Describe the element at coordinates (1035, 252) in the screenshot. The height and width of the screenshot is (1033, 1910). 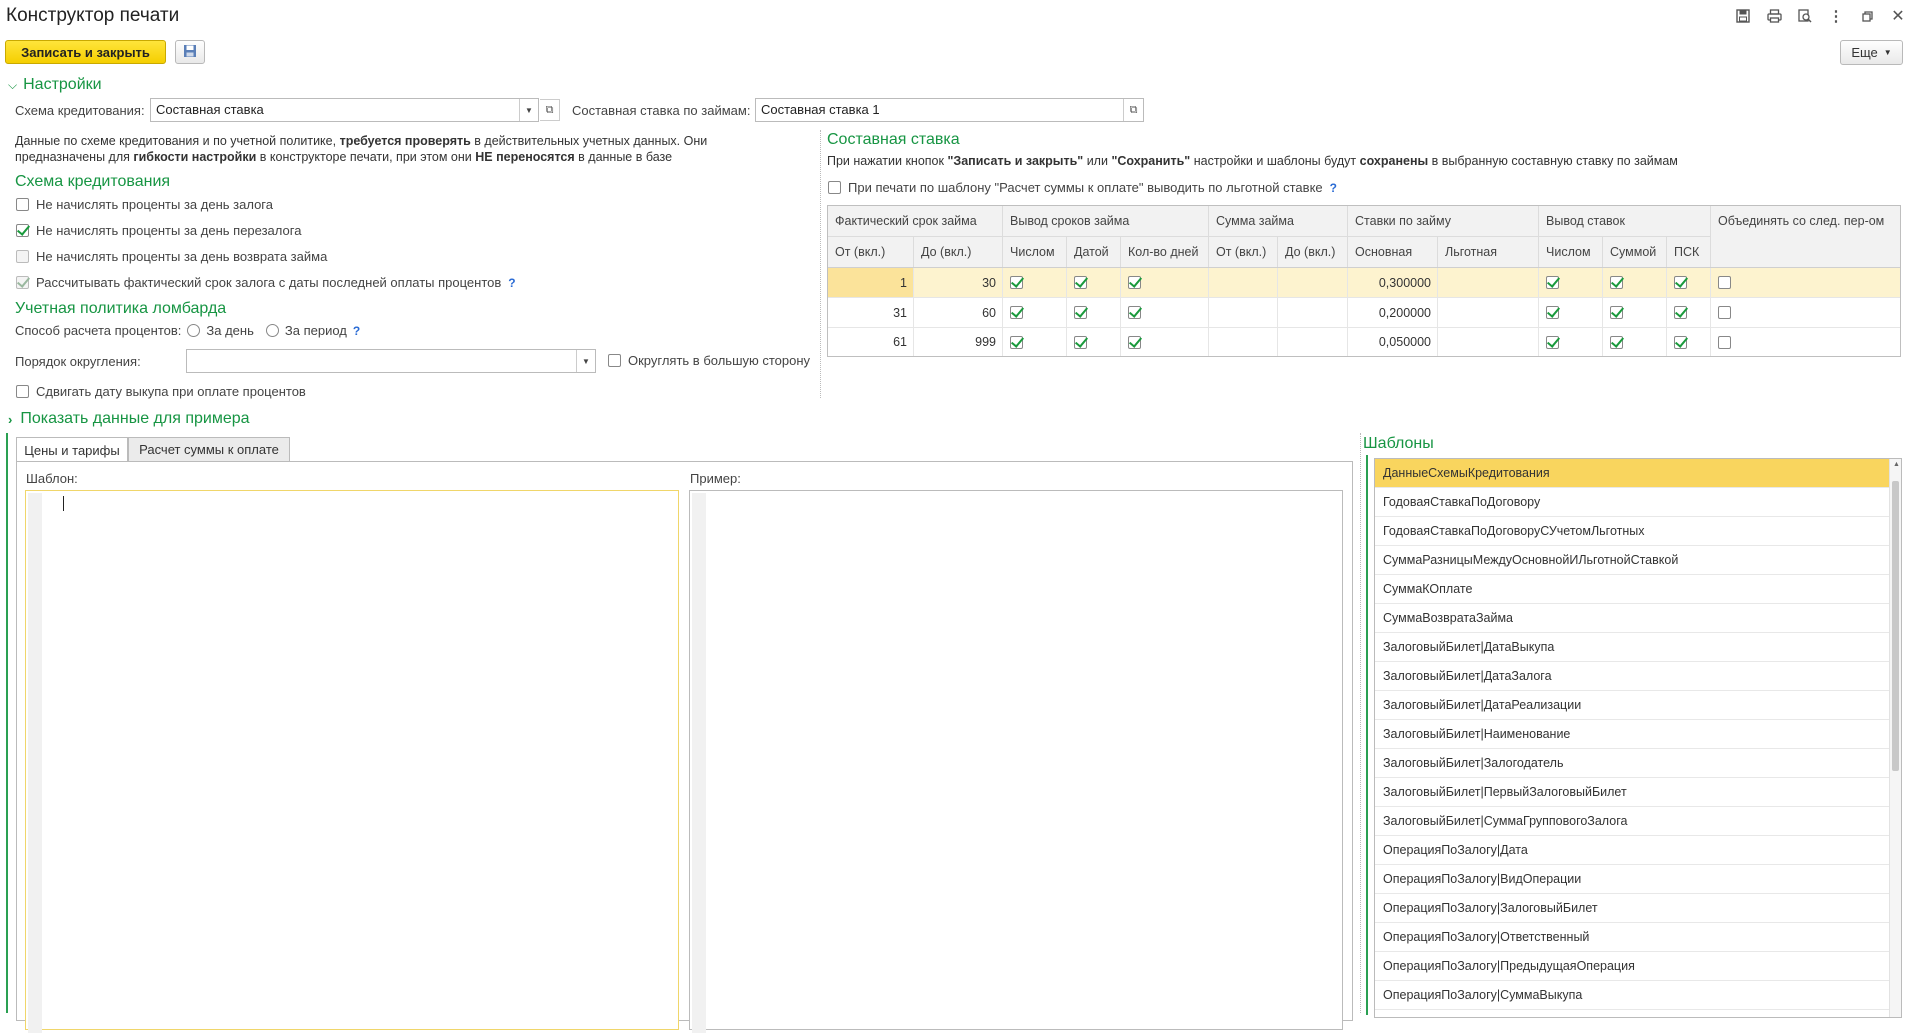
I see `col-term-by-number: Числом` at that location.